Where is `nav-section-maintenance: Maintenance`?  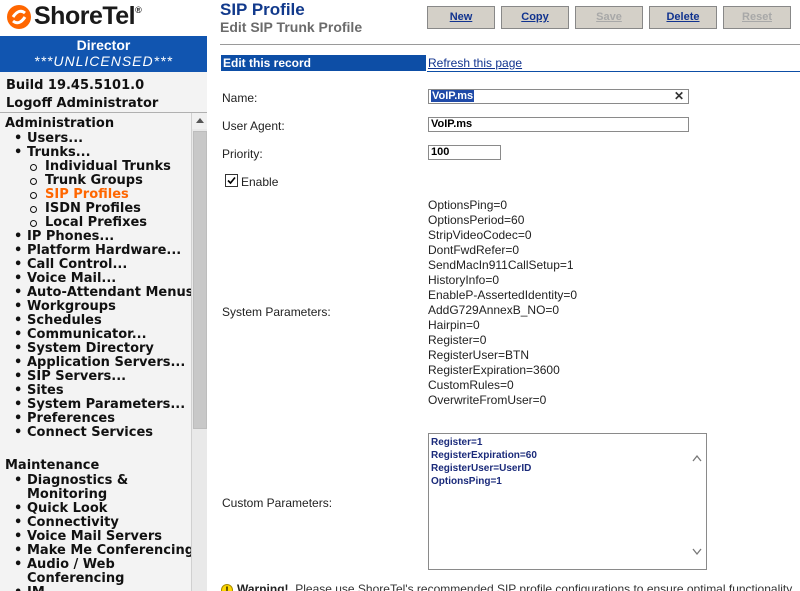 nav-section-maintenance: Maintenance is located at coordinates (52, 465).